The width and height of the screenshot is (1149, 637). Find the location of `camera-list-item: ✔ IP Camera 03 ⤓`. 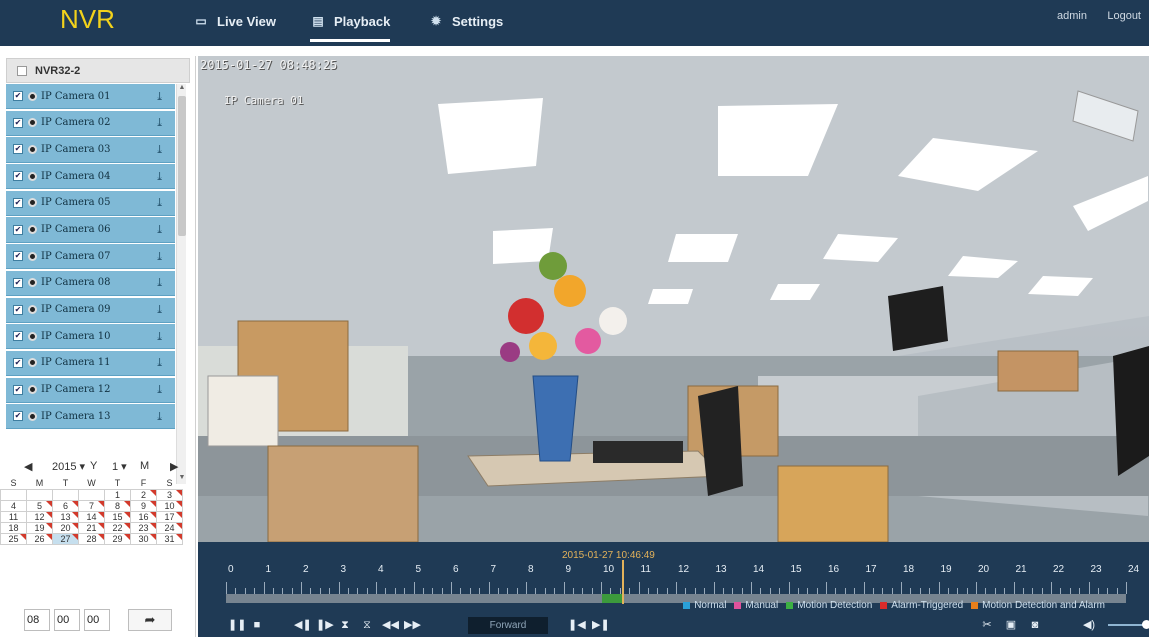

camera-list-item: ✔ IP Camera 03 ⤓ is located at coordinates (90, 150).